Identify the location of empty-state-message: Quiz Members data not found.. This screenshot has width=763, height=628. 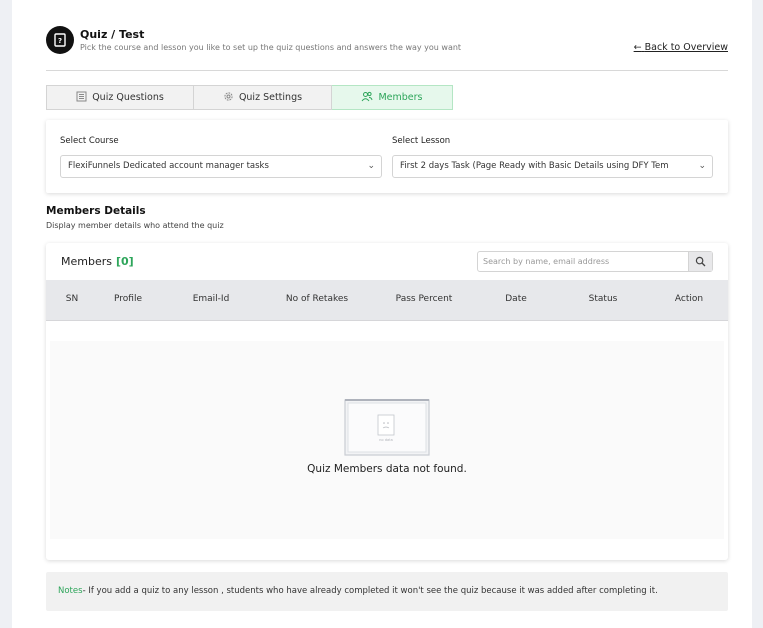
(387, 469).